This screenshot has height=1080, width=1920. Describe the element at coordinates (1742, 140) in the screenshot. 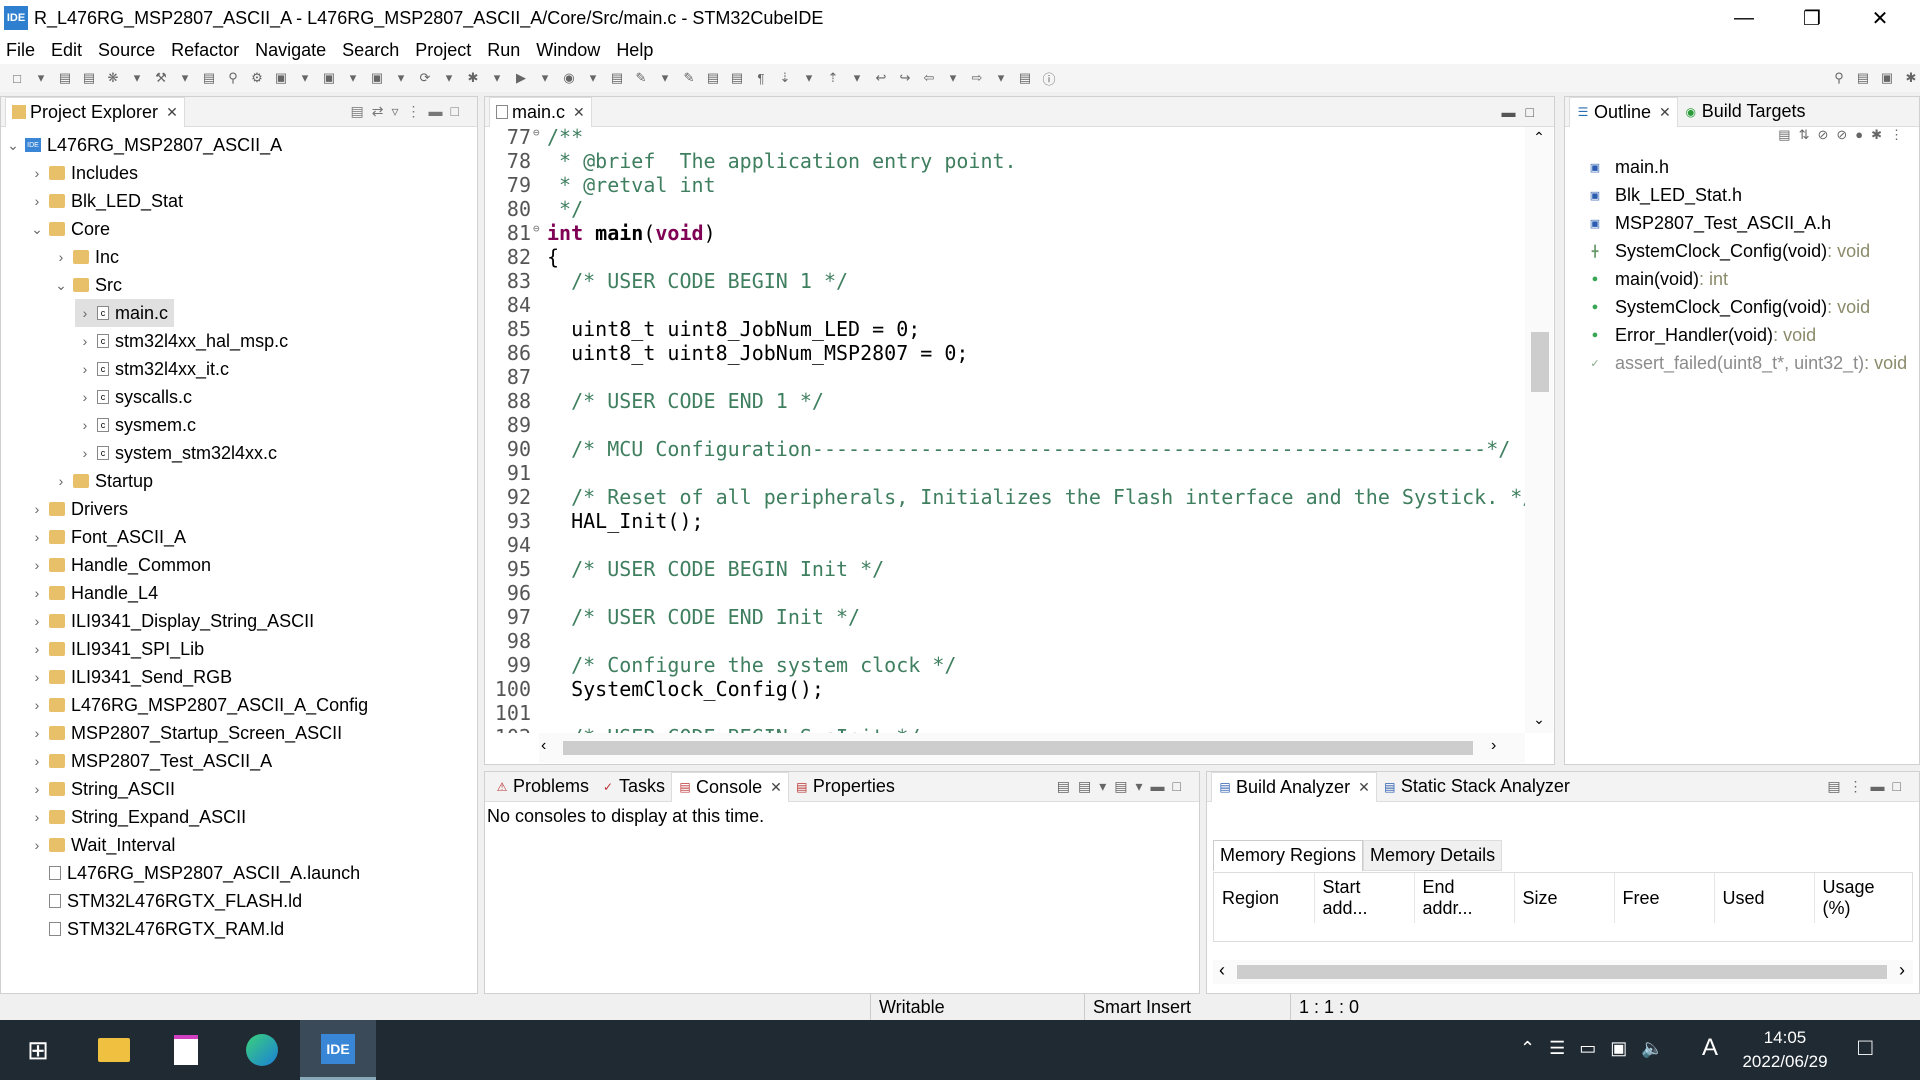

I see `outline-toolbar: ▤⇅⊘⊘●✱⋮` at that location.